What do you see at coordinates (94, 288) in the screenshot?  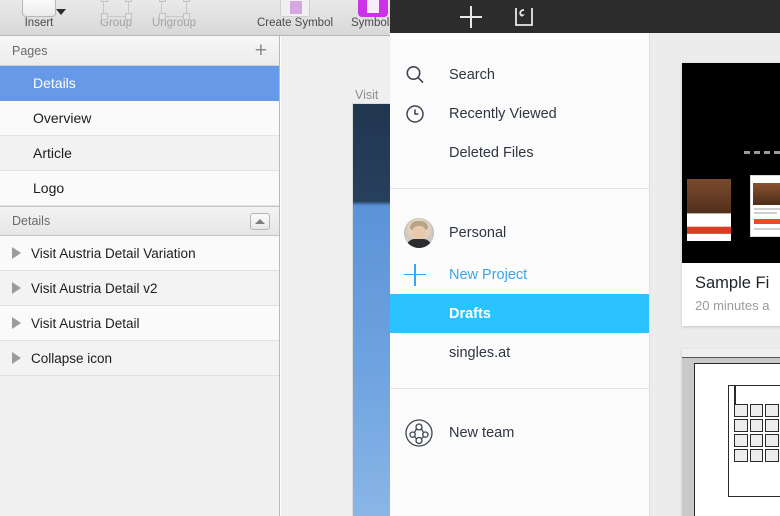 I see `layer-label: Visit Austria Detail v2` at bounding box center [94, 288].